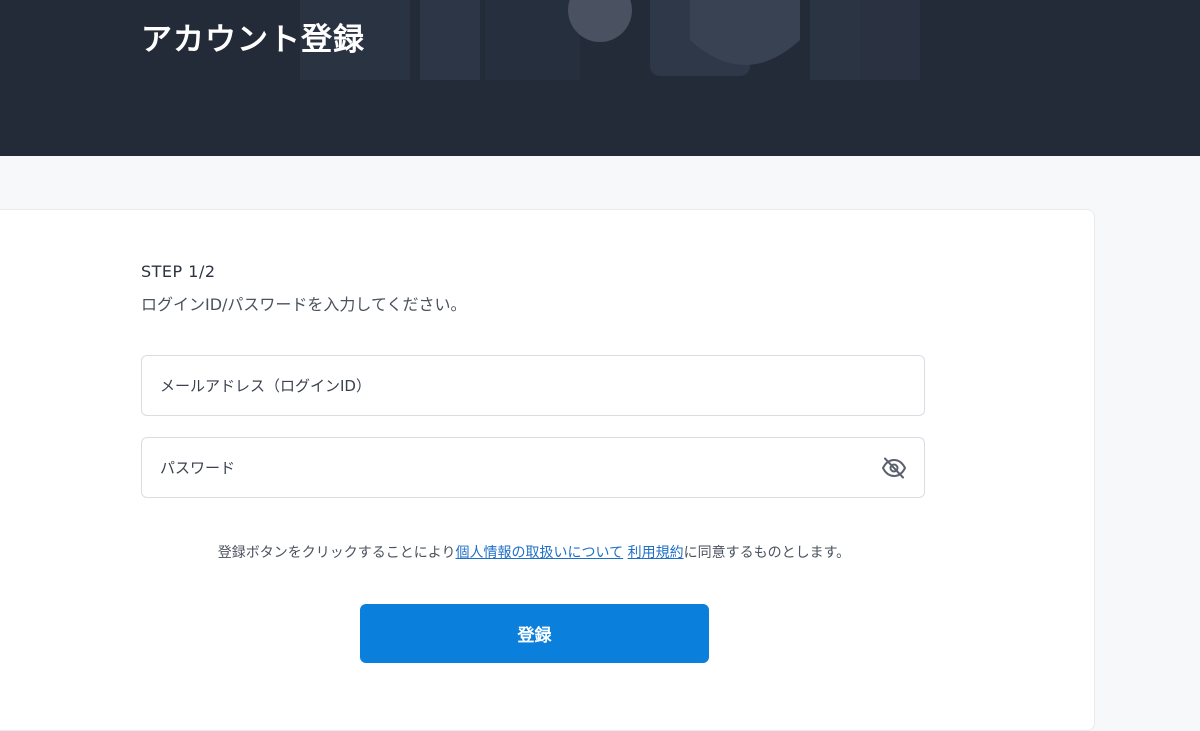 The width and height of the screenshot is (1200, 731). I want to click on eye-off-icon, so click(894, 468).